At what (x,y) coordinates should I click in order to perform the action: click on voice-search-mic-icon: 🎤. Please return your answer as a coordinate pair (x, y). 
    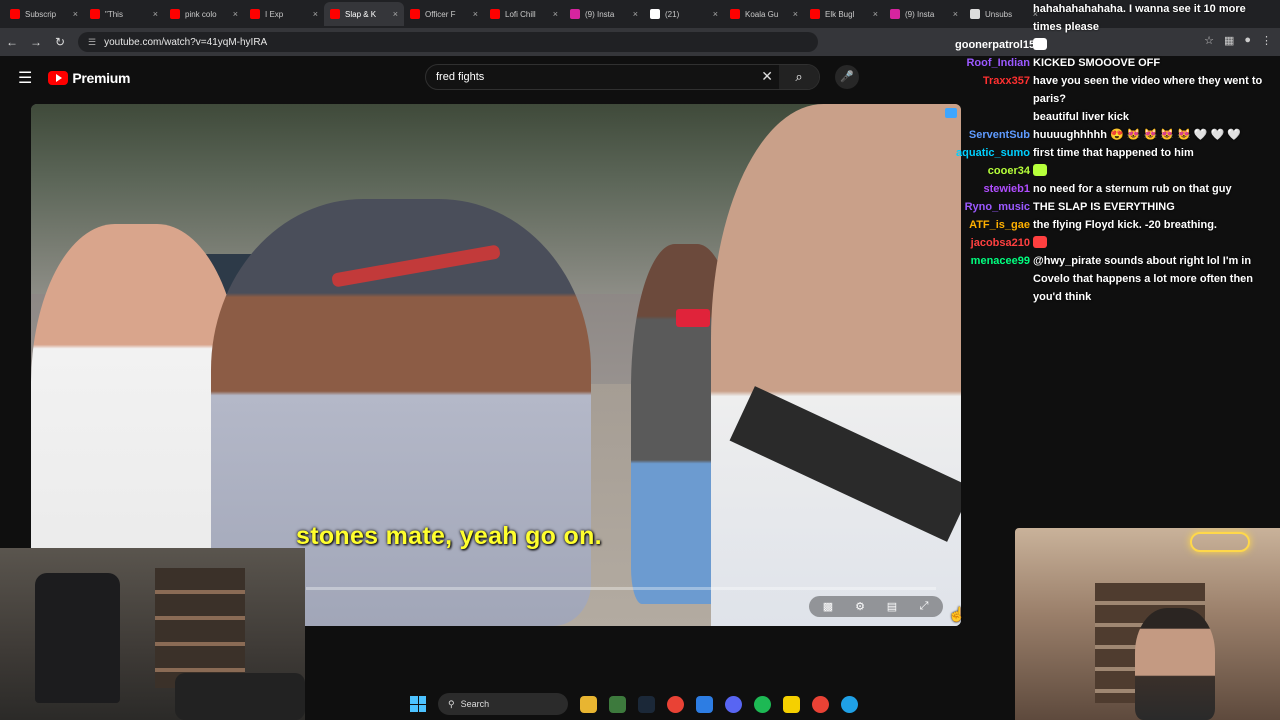
    Looking at the image, I should click on (847, 77).